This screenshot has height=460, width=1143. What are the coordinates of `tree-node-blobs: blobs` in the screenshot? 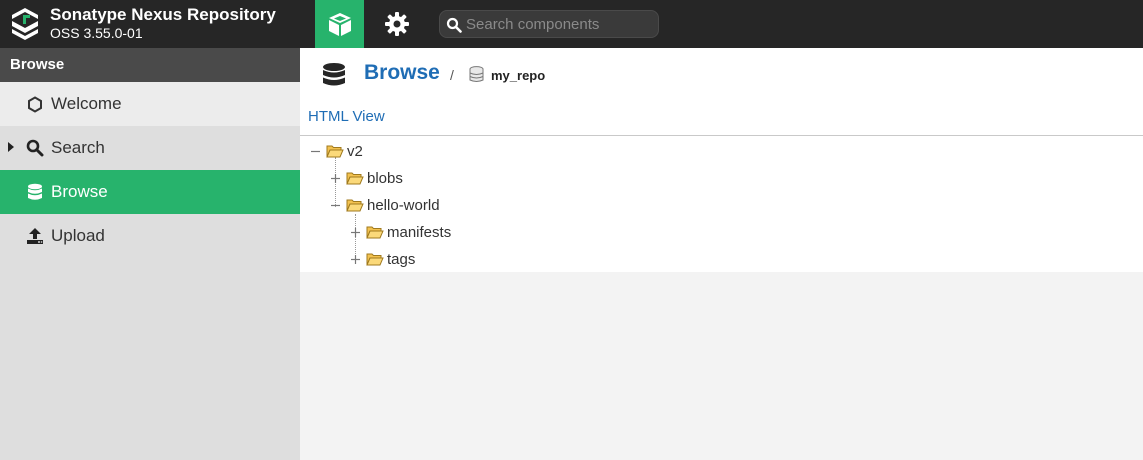 It's located at (366, 178).